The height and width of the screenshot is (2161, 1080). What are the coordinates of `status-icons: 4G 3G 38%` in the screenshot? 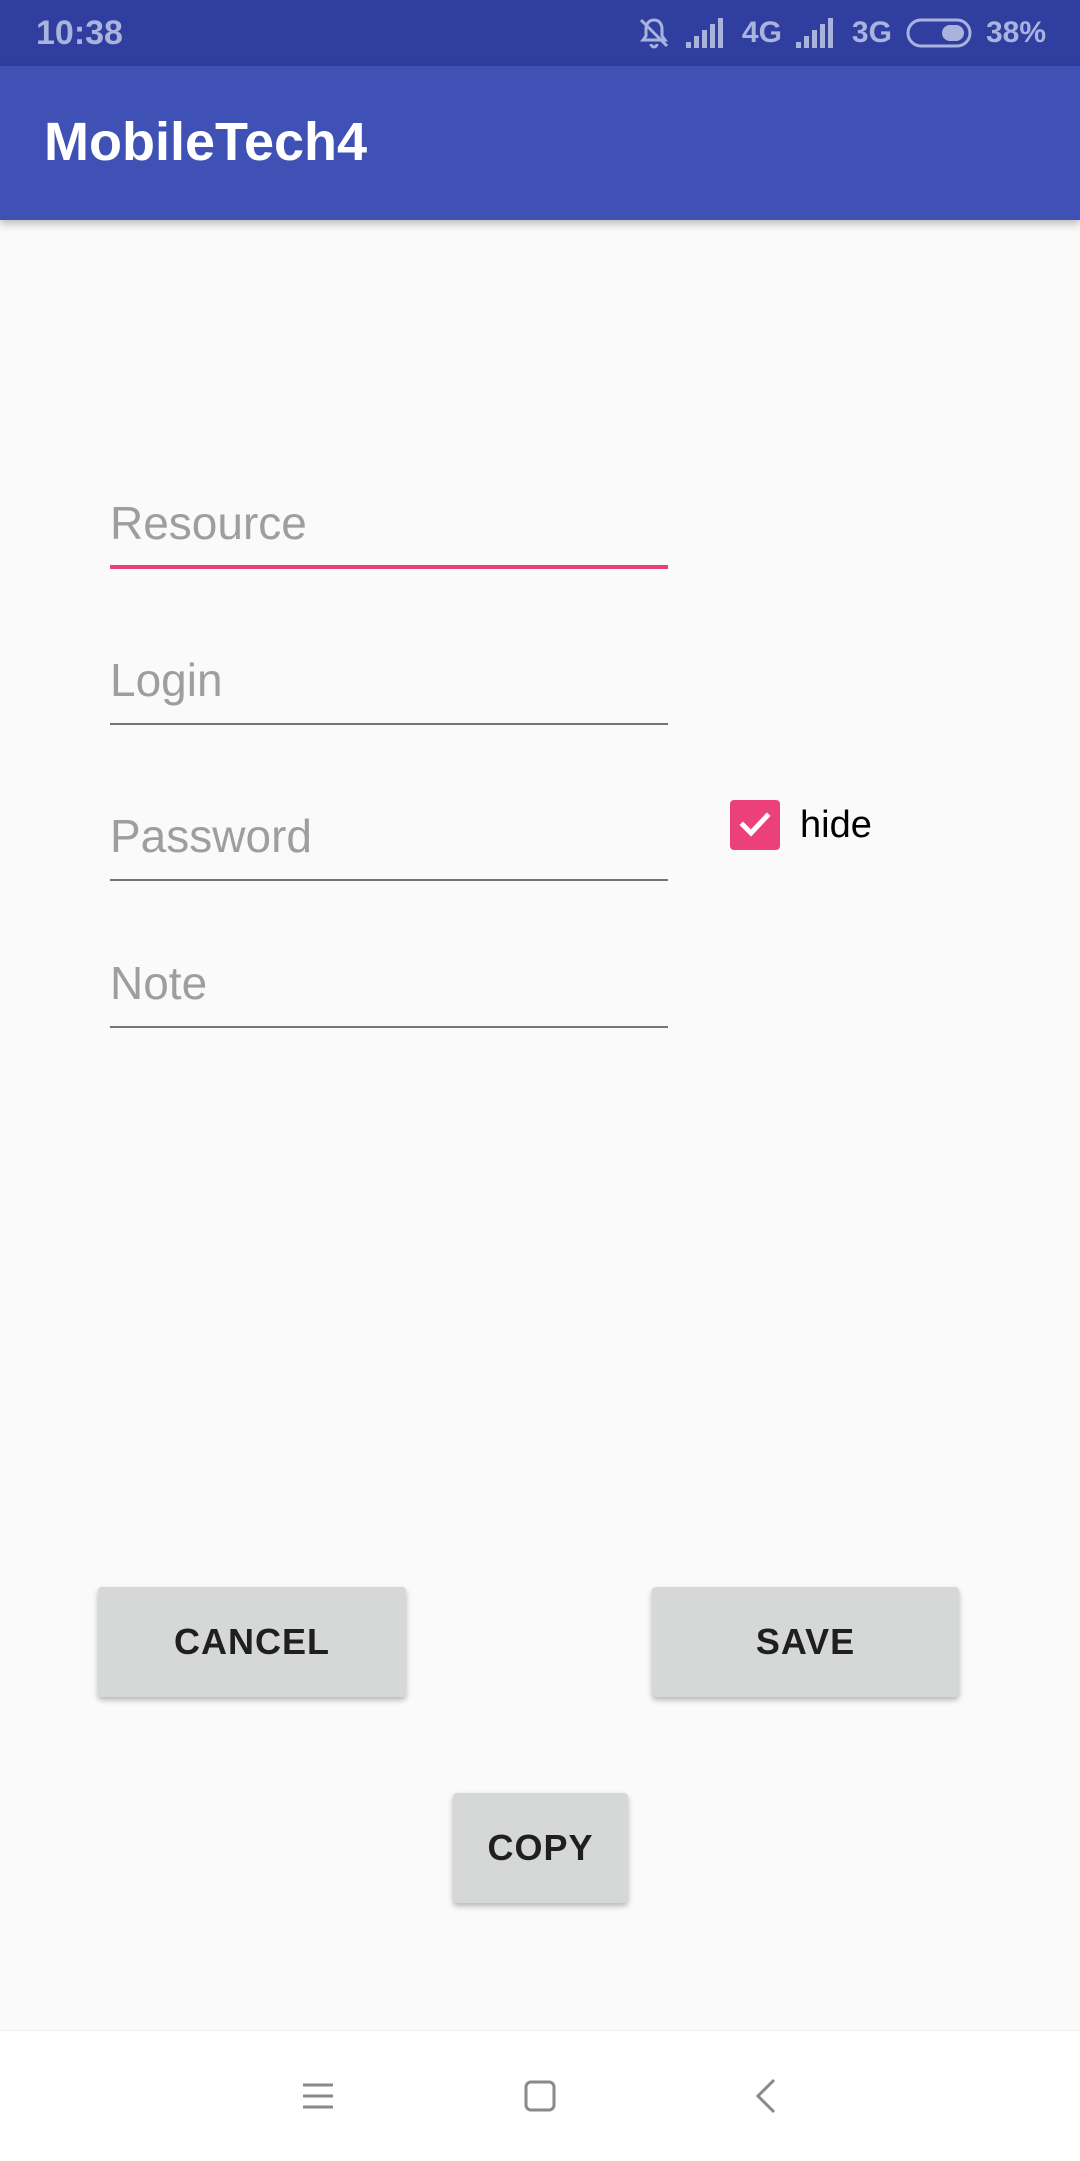 It's located at (834, 33).